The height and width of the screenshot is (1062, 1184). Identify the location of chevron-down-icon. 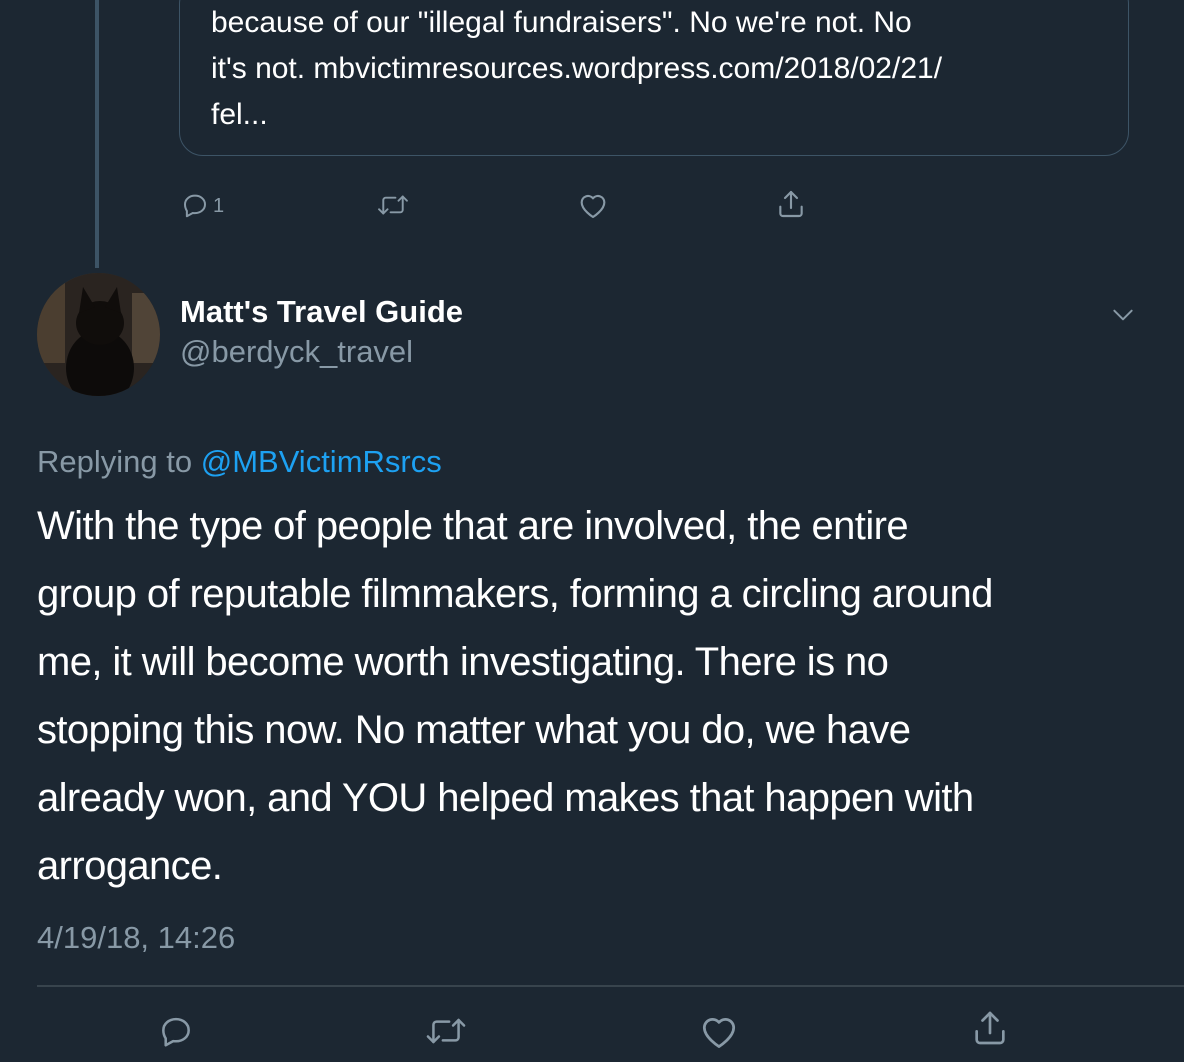
(1123, 320).